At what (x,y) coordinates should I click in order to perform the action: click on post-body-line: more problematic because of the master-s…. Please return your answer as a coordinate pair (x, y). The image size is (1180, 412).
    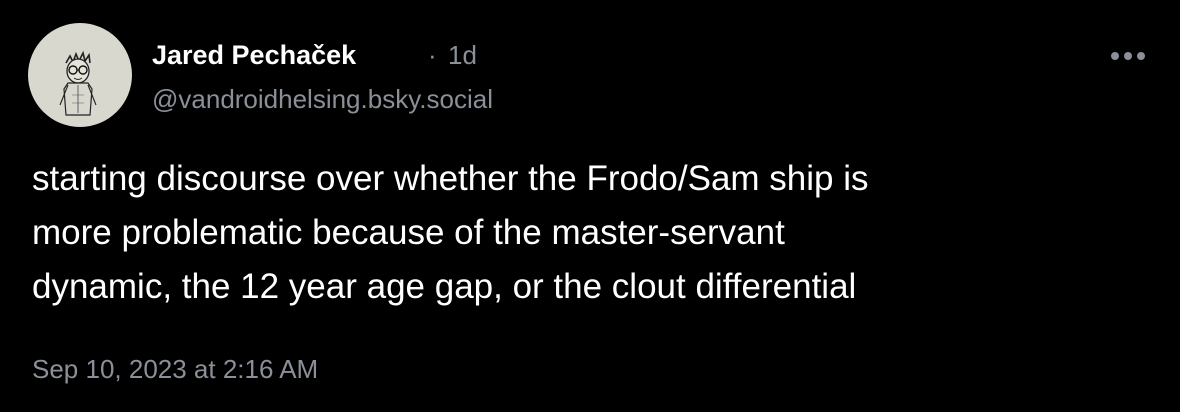
    Looking at the image, I should click on (408, 232).